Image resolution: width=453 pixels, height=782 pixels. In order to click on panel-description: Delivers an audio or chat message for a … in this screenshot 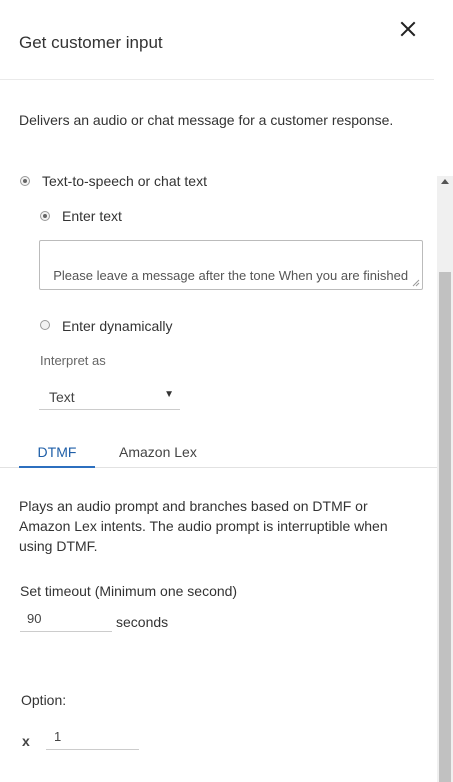, I will do `click(206, 120)`.